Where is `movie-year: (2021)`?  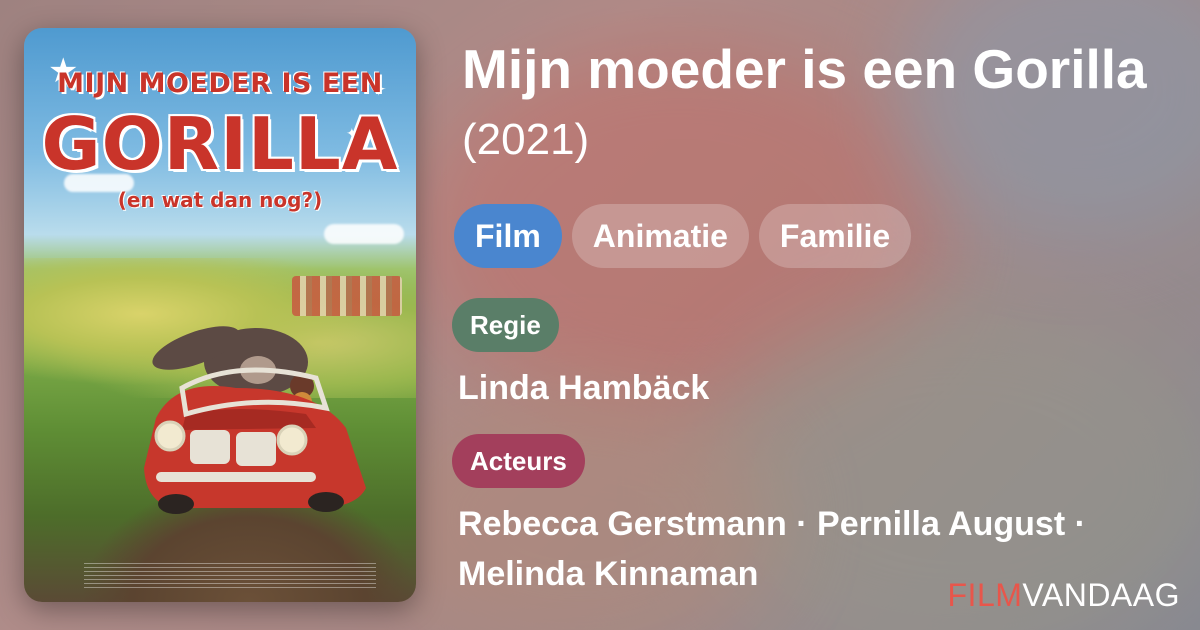 movie-year: (2021) is located at coordinates (526, 139).